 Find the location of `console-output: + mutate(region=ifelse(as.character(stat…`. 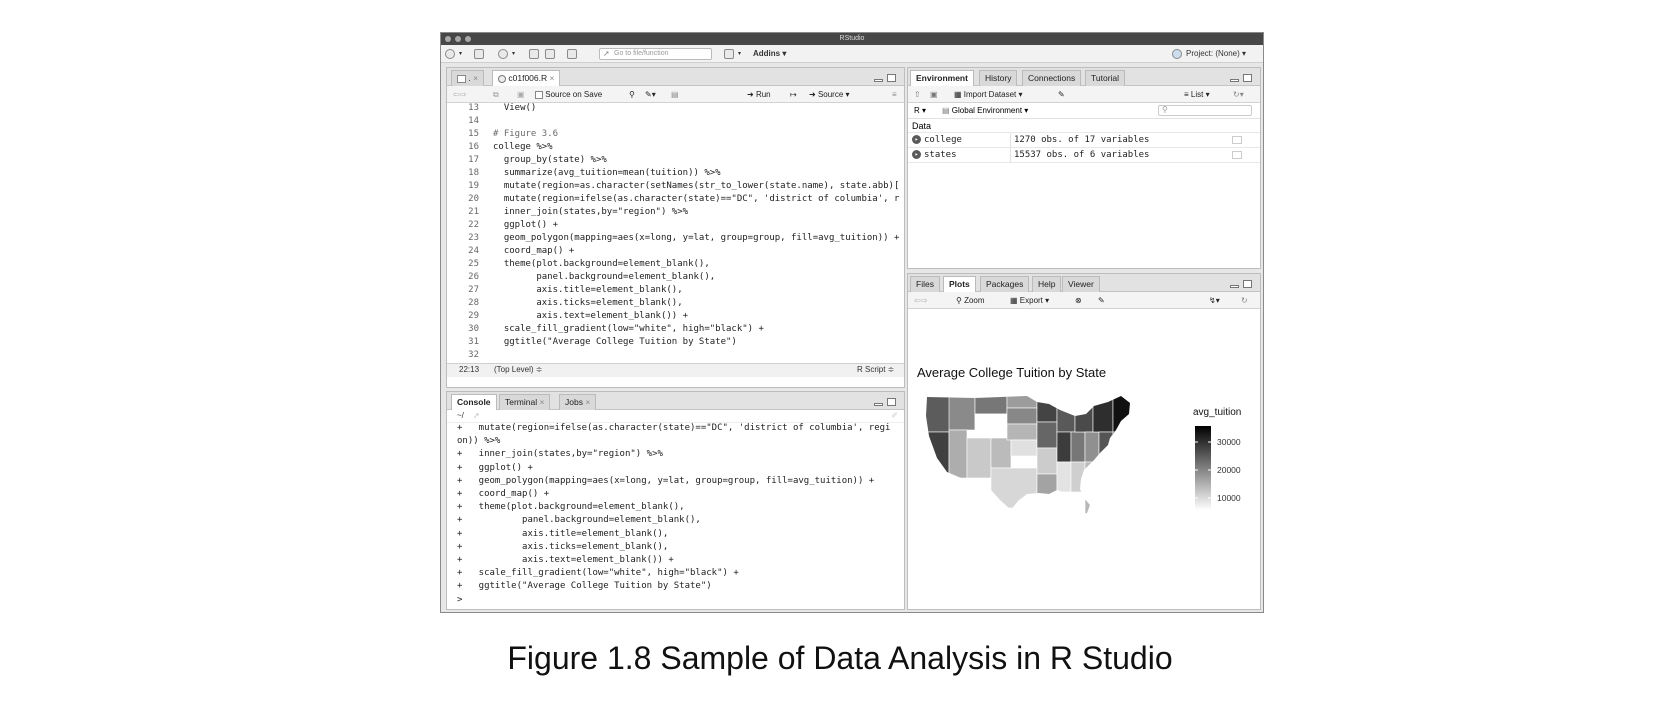

console-output: + mutate(region=ifelse(as.character(stat… is located at coordinates (675, 516).